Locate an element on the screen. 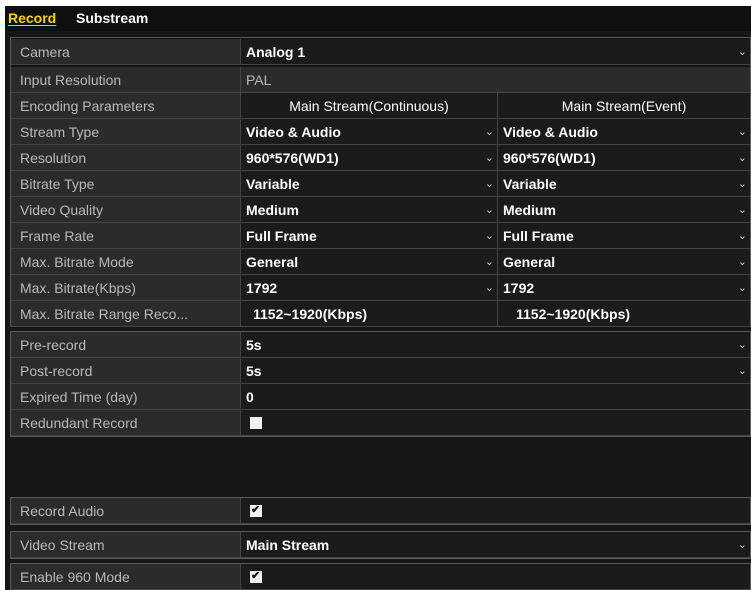 The width and height of the screenshot is (751, 590). max-bitrate-event-select: 1792 ⌄ is located at coordinates (623, 288).